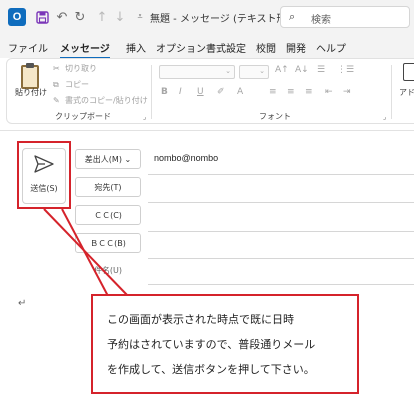  What do you see at coordinates (200, 319) in the screenshot?
I see `callout-line: この画面が表示された時点で既に日時` at bounding box center [200, 319].